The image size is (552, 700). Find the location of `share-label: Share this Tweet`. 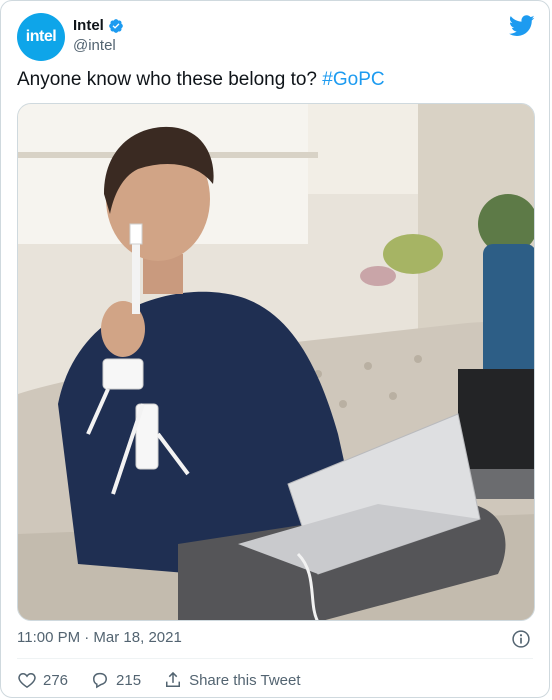

share-label: Share this Tweet is located at coordinates (245, 680).